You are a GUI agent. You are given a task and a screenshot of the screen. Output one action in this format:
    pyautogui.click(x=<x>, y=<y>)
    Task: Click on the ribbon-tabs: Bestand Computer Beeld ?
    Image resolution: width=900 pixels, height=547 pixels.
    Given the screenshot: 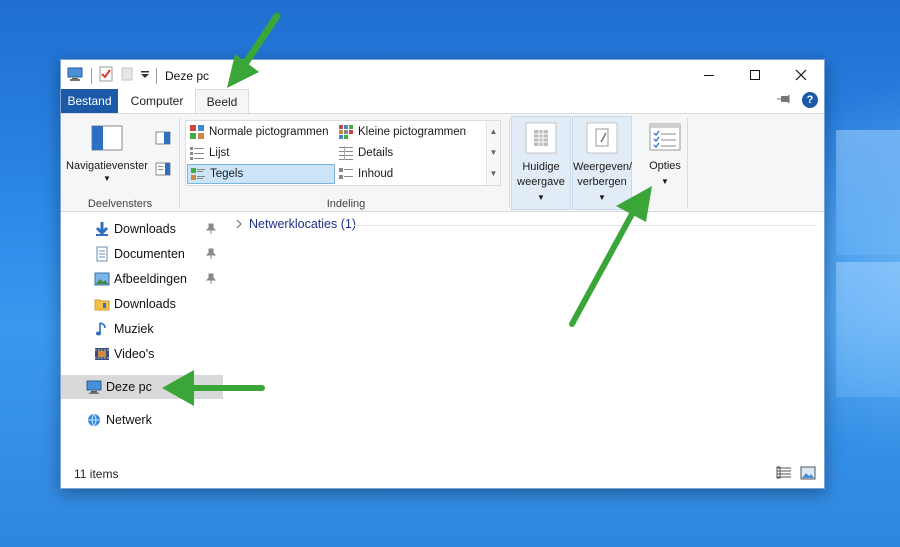 What is the action you would take?
    pyautogui.click(x=442, y=101)
    